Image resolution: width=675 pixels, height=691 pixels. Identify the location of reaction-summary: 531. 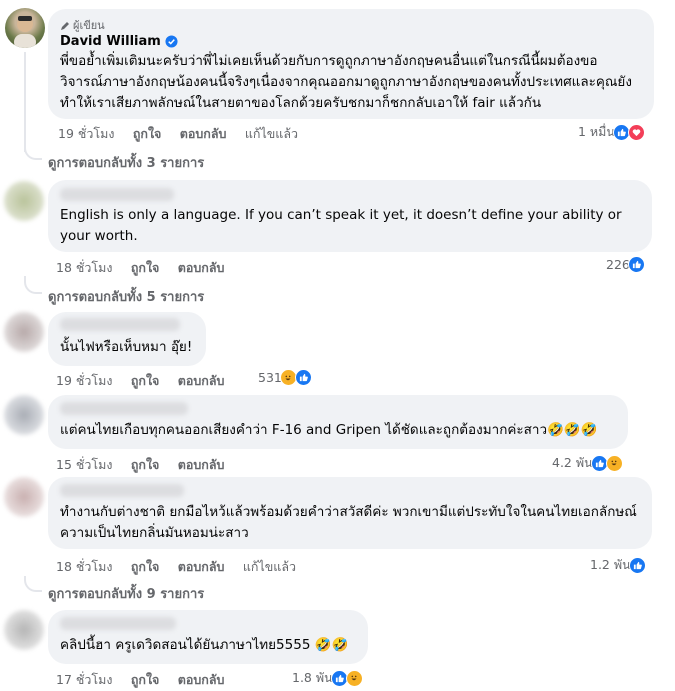
(285, 377).